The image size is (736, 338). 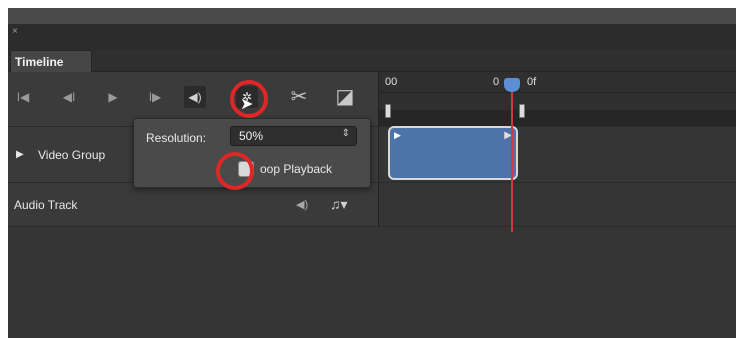 What do you see at coordinates (46, 205) in the screenshot?
I see `audio-track-label: Audio Track` at bounding box center [46, 205].